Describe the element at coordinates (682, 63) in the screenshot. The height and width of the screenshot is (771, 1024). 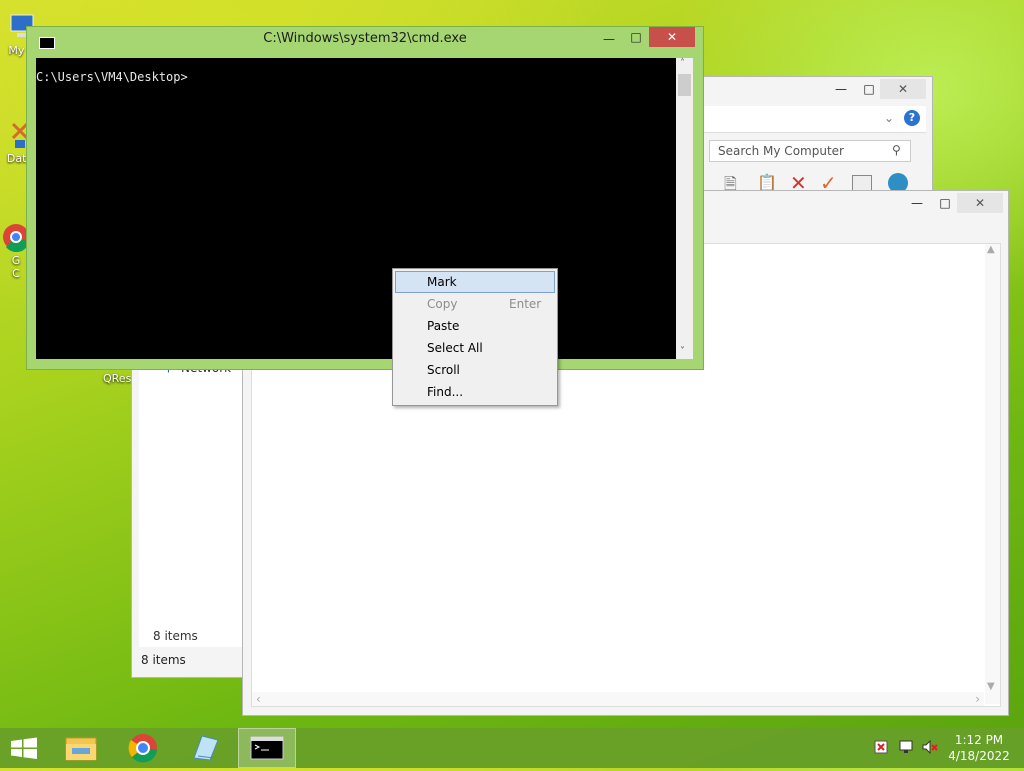
I see `scroll-up-icon: ˄` at that location.